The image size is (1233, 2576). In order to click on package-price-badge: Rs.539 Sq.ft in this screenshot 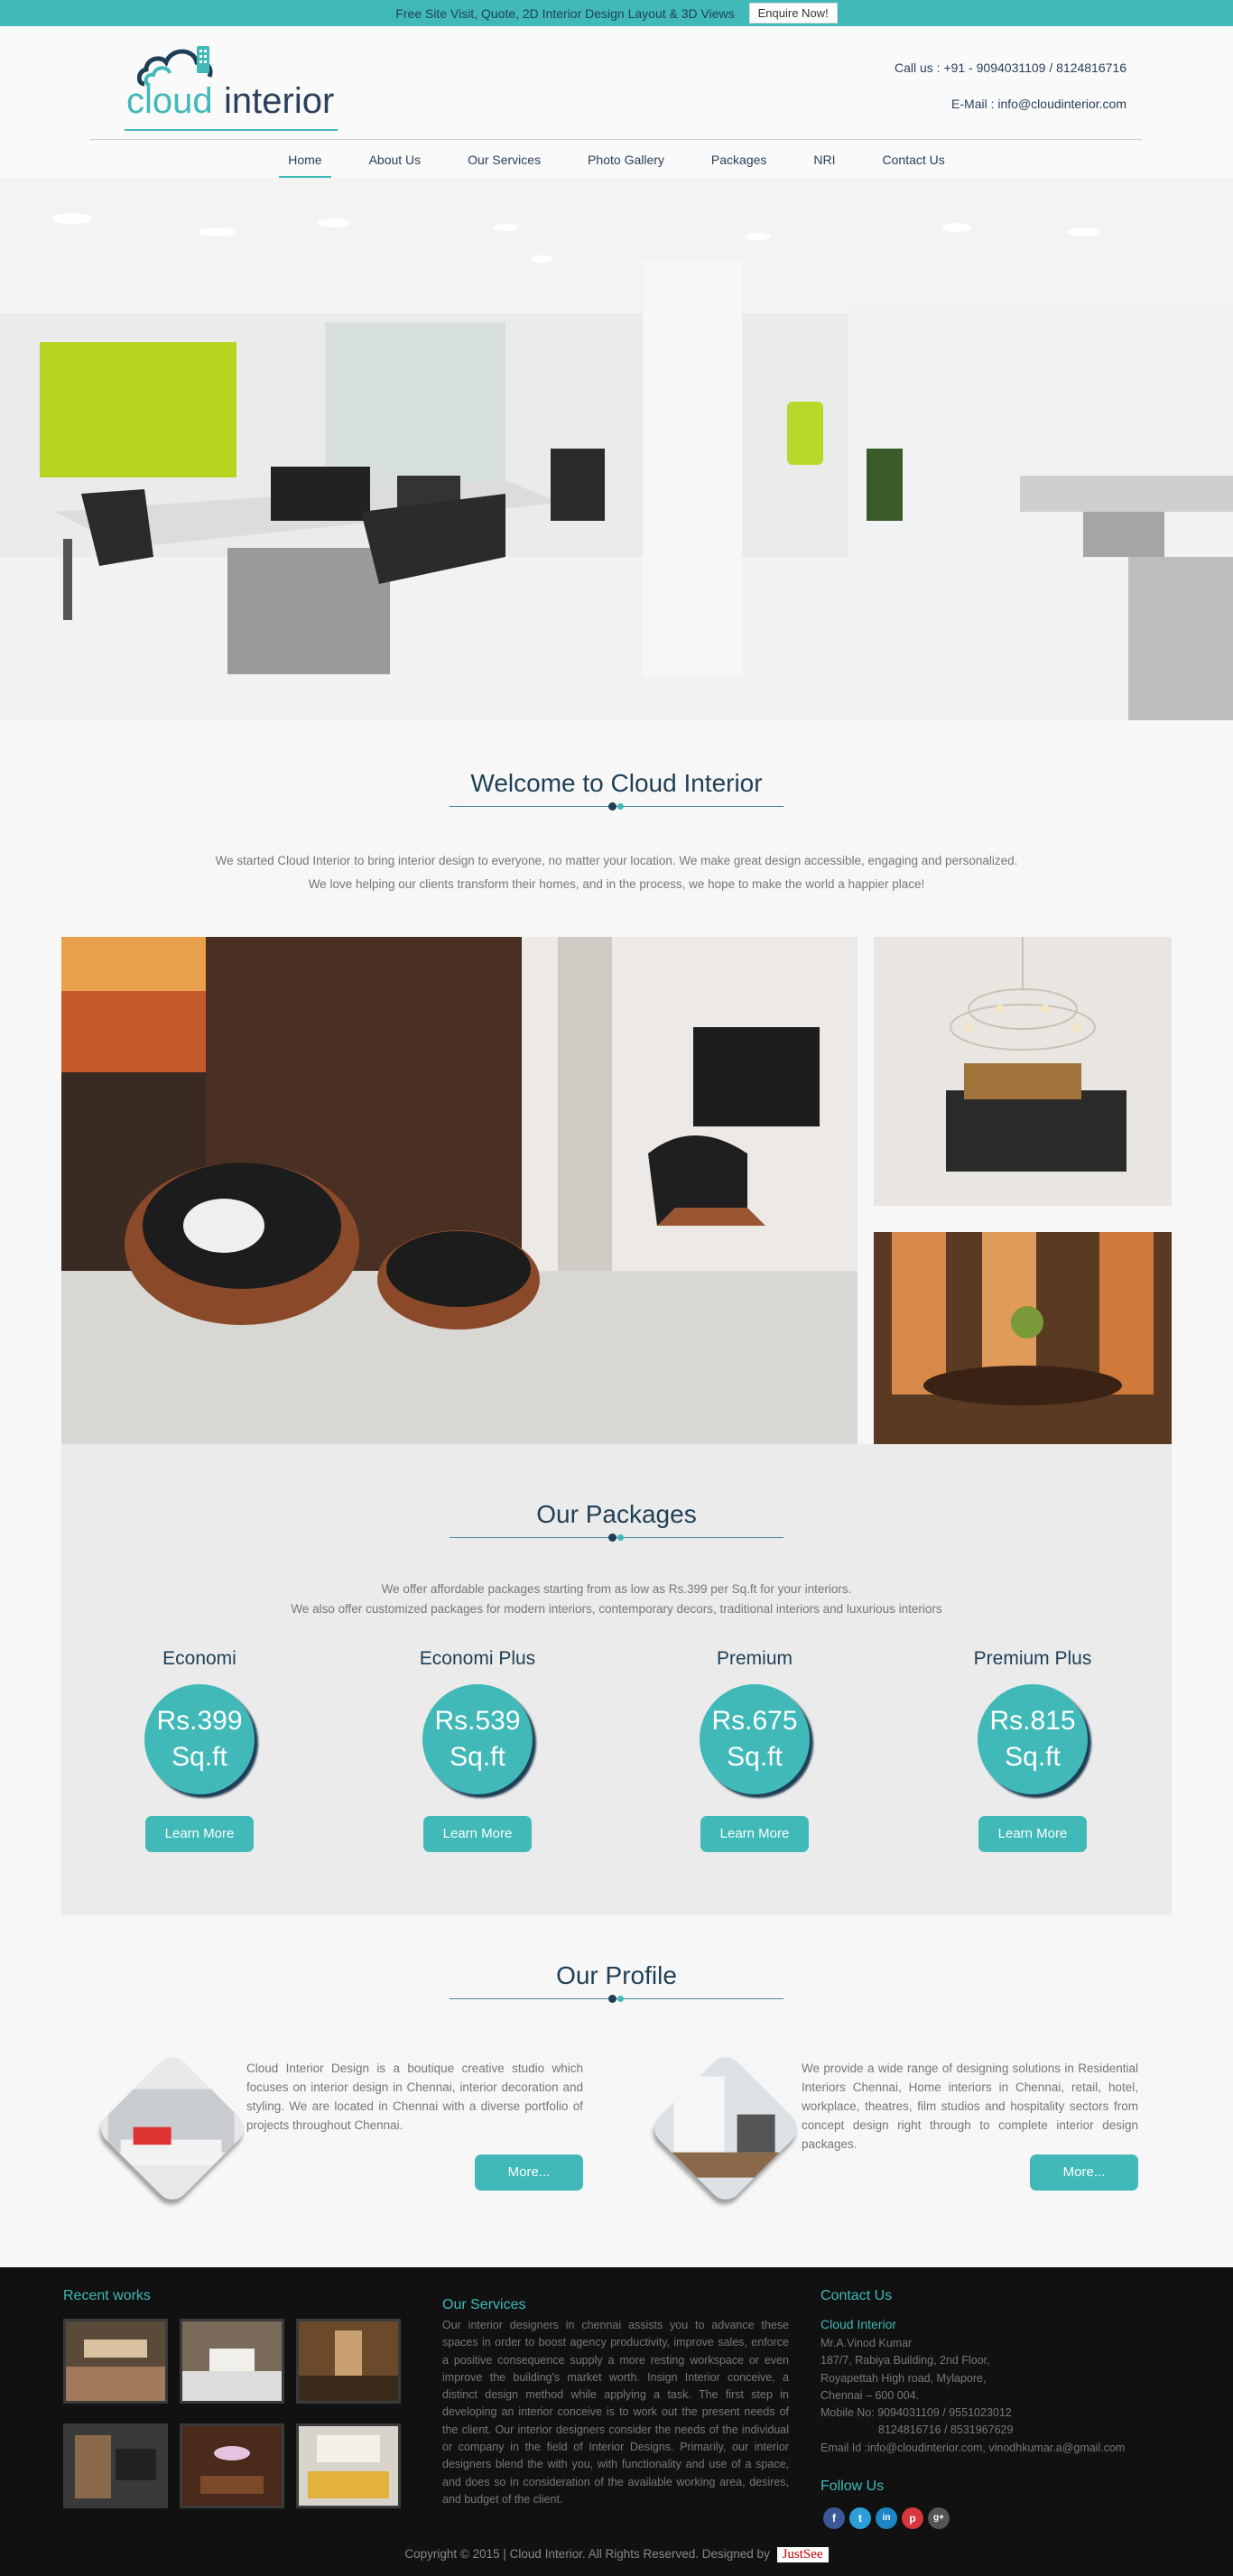, I will do `click(477, 1739)`.